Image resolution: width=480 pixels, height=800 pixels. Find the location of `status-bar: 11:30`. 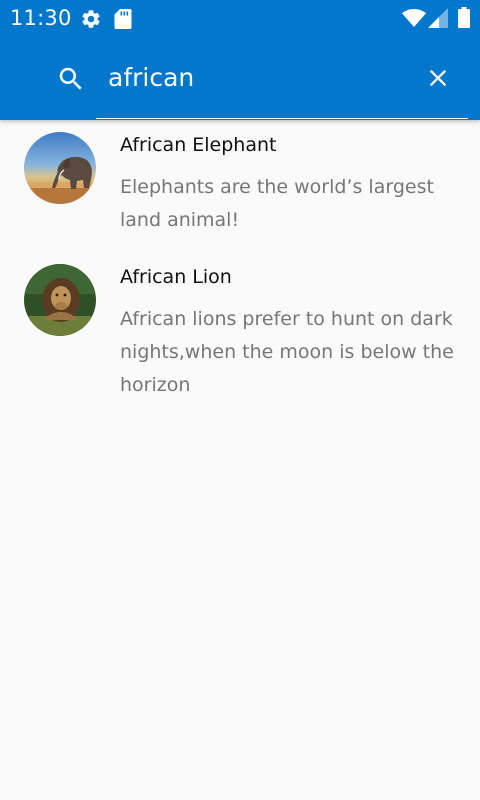

status-bar: 11:30 is located at coordinates (240, 18).